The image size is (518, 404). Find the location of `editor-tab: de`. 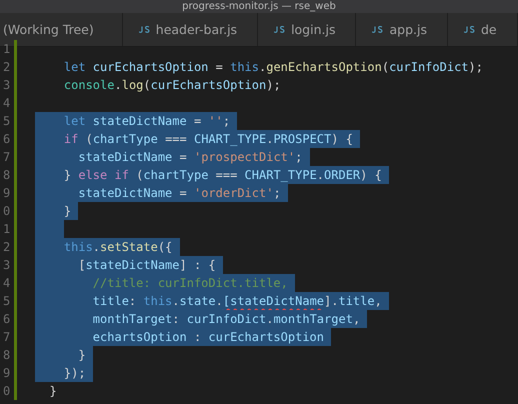

editor-tab: de is located at coordinates (483, 29).